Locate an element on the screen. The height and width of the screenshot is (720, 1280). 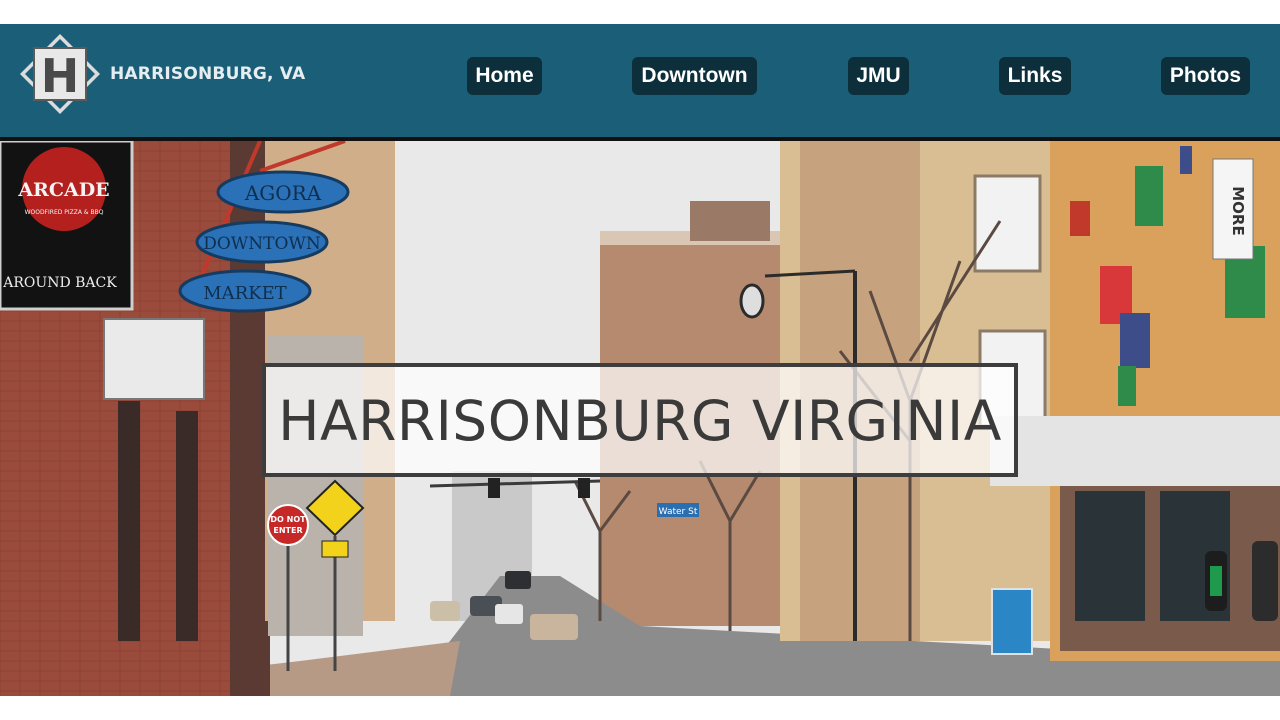
do-not-enter-text-2: ENTER is located at coordinates (287, 530).